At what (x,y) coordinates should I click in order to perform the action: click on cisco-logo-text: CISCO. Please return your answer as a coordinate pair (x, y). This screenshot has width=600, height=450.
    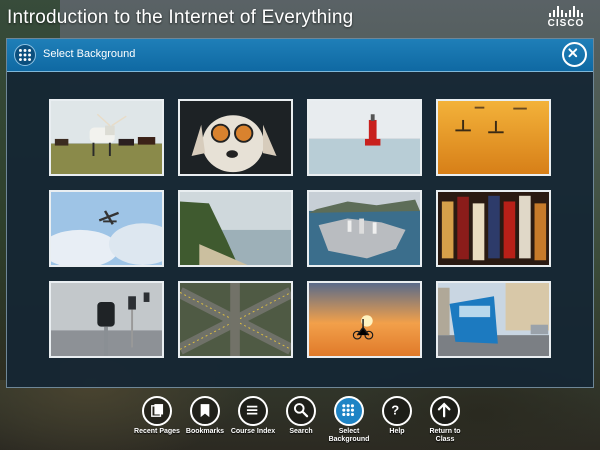
    Looking at the image, I should click on (566, 23).